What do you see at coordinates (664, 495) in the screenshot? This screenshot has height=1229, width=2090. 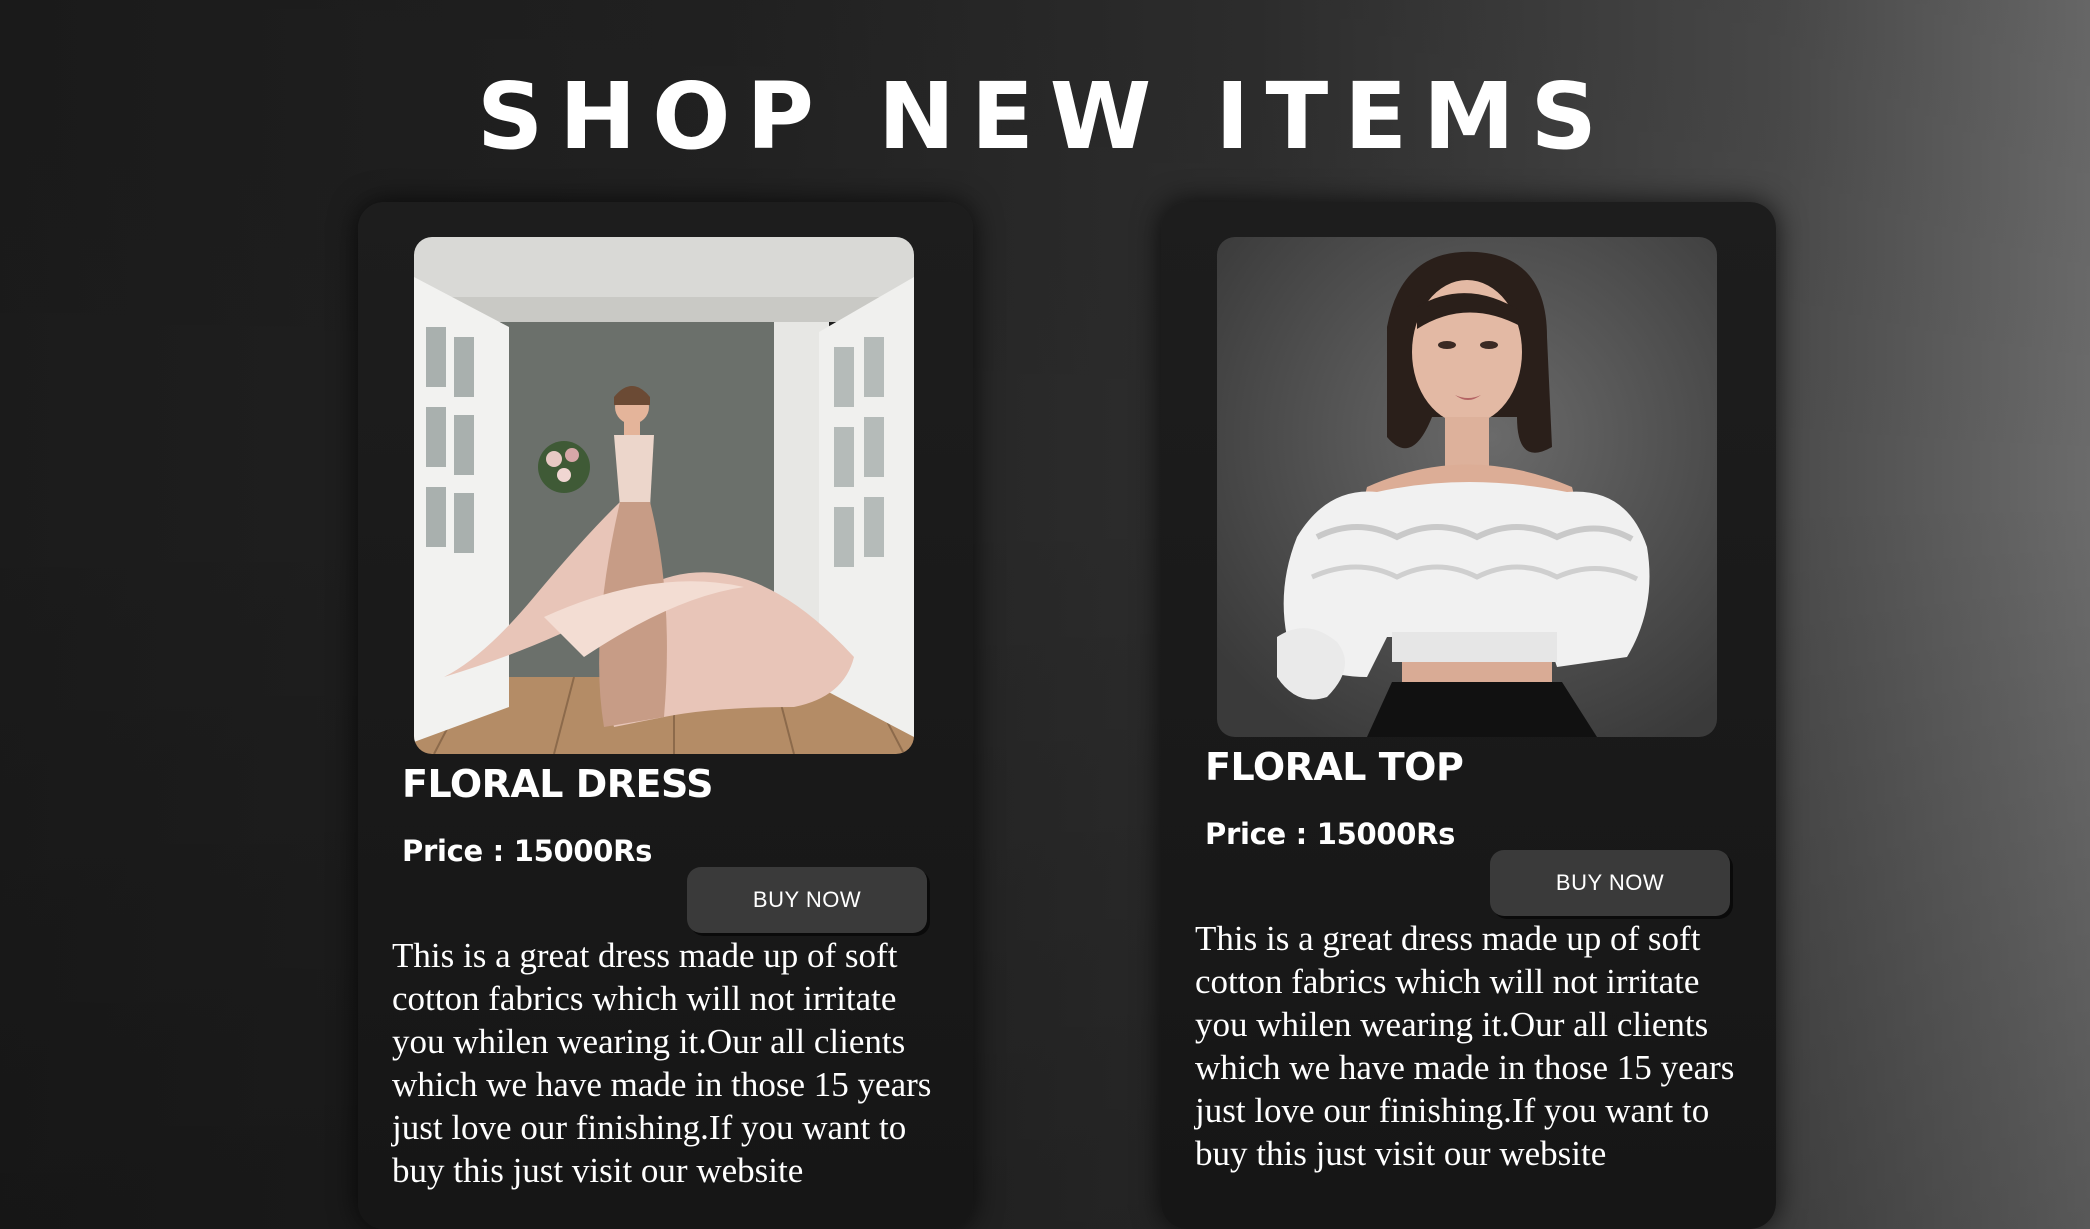 I see `product-image-floral-dress` at bounding box center [664, 495].